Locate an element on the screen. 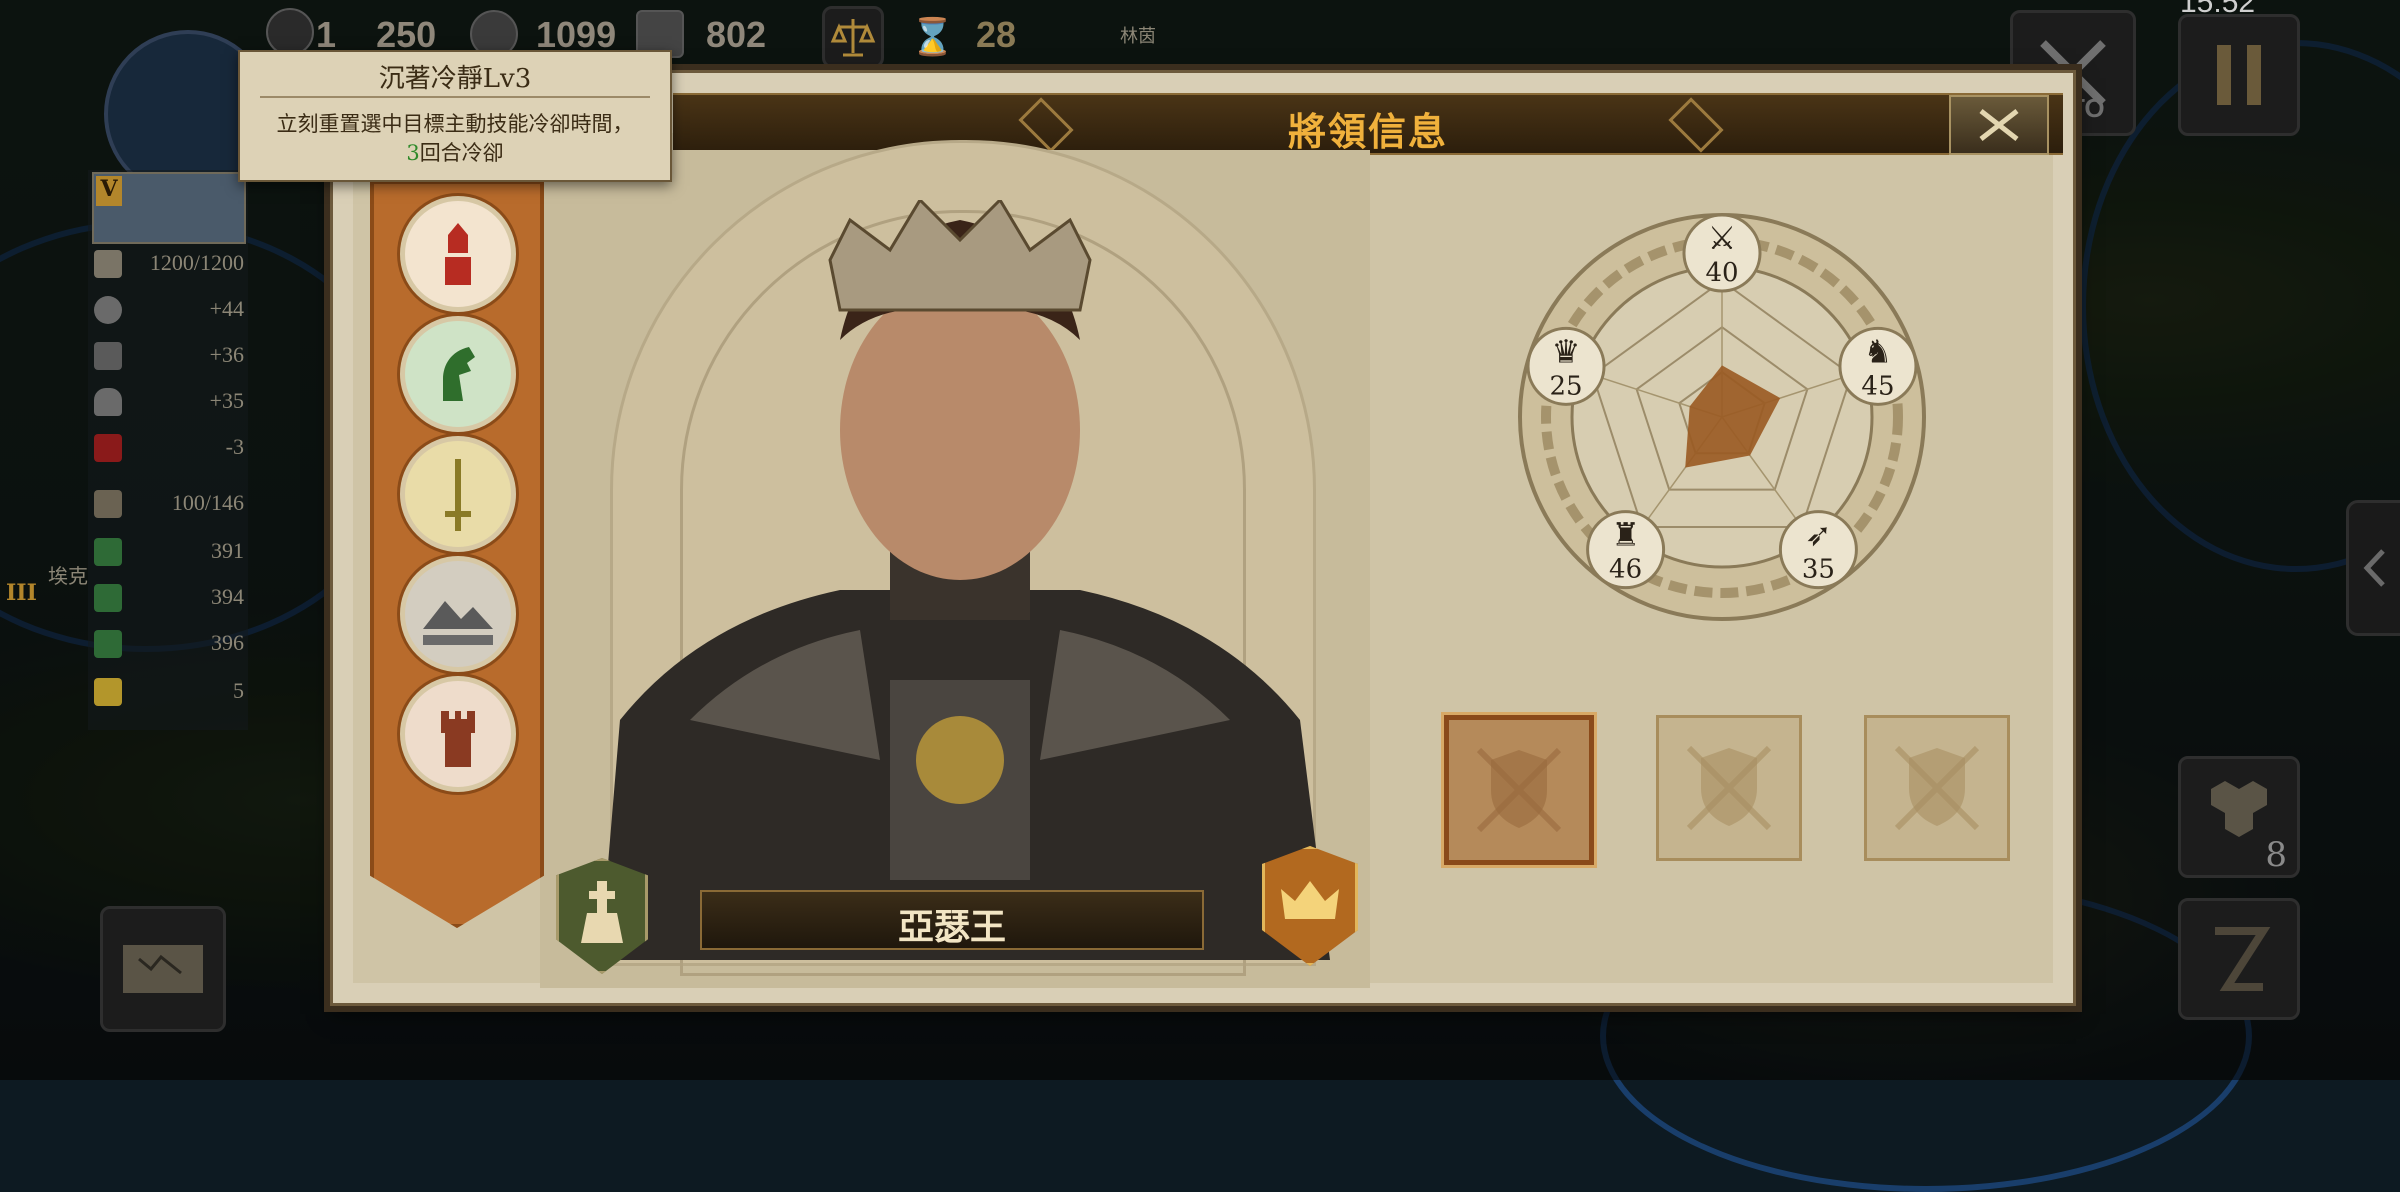  radar-stat-value: 45 is located at coordinates (1877, 386).